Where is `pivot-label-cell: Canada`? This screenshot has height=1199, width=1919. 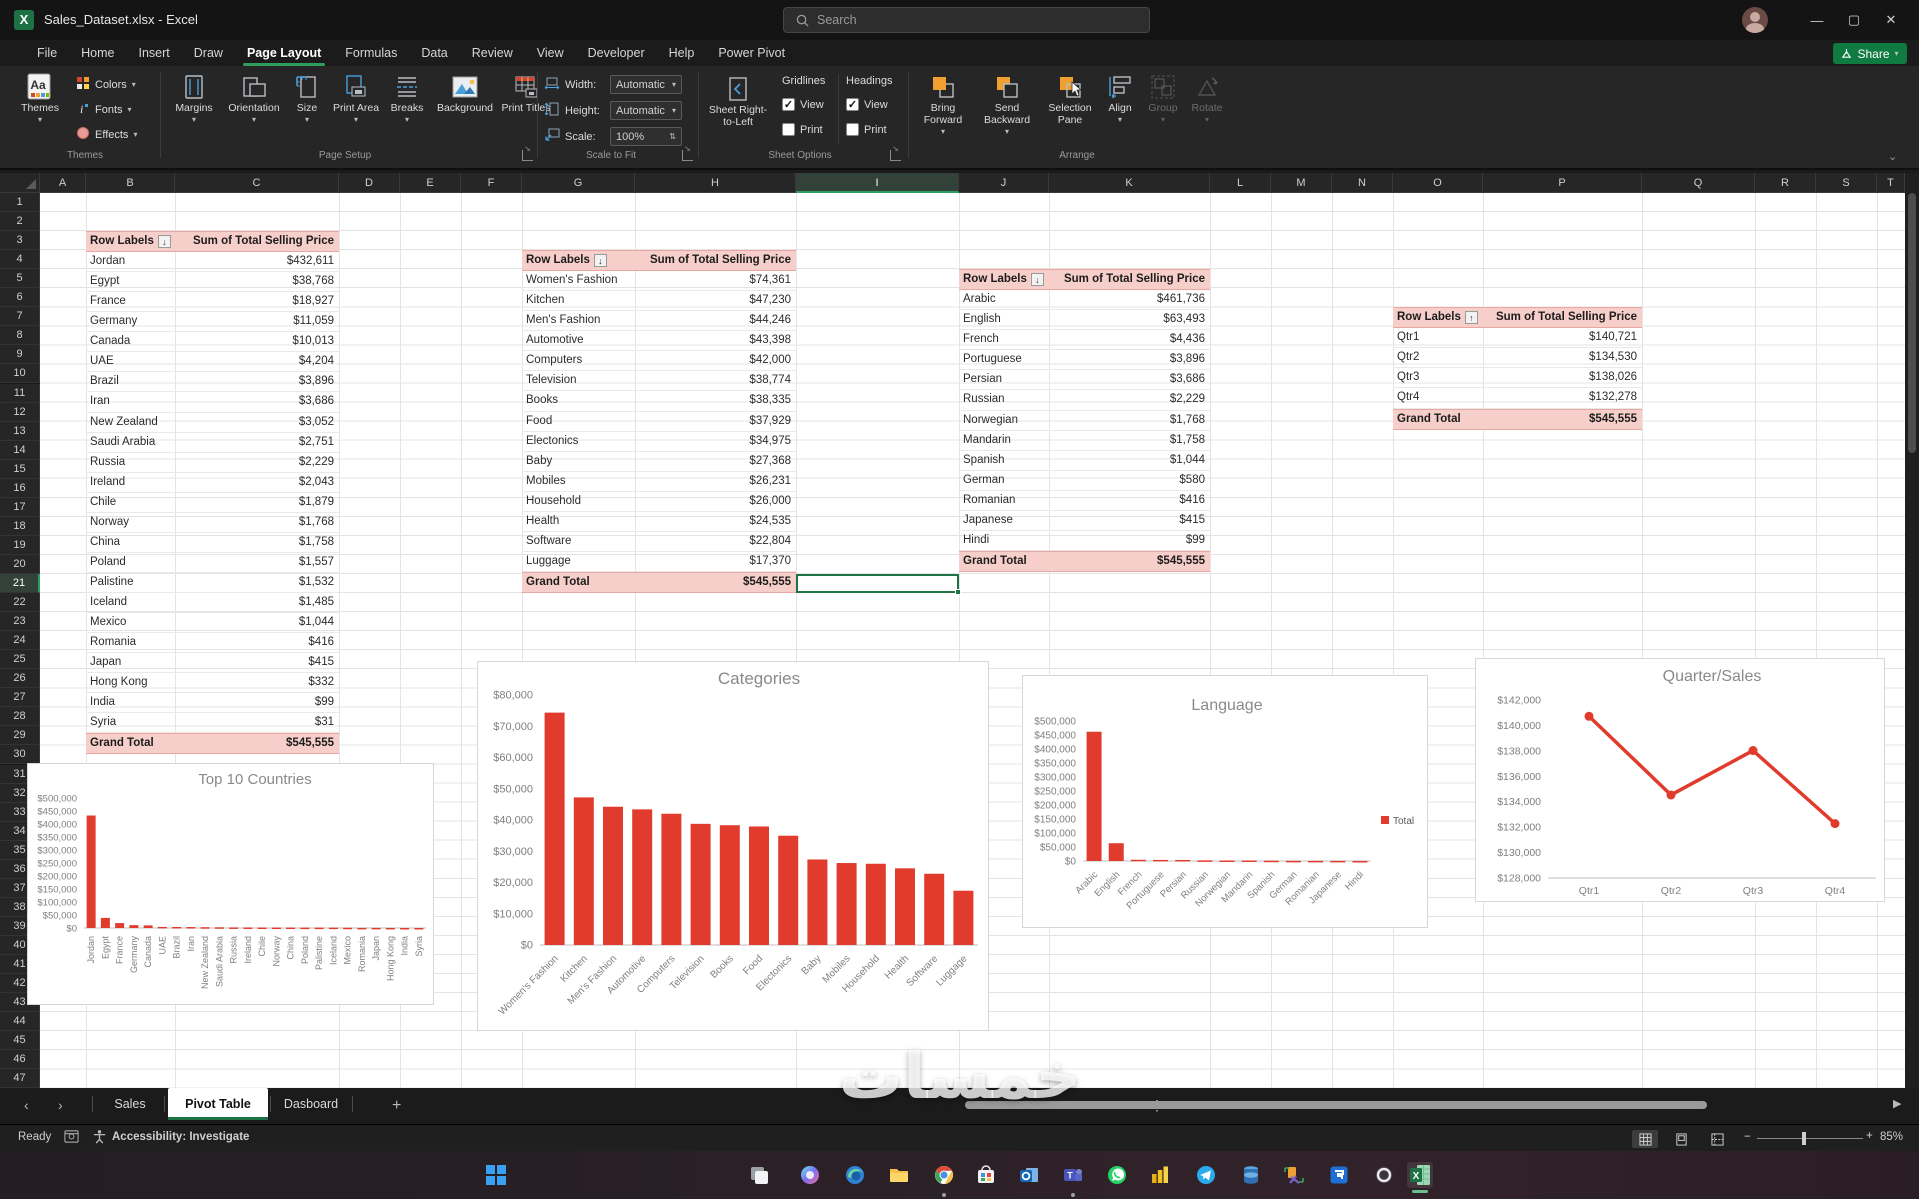 pivot-label-cell: Canada is located at coordinates (130, 341).